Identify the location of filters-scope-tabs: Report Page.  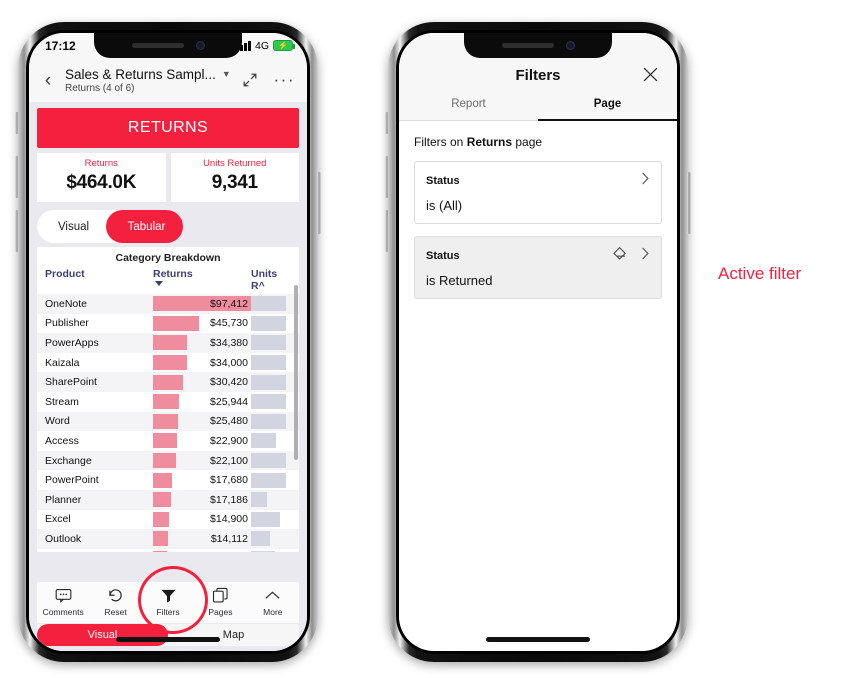
(538, 109).